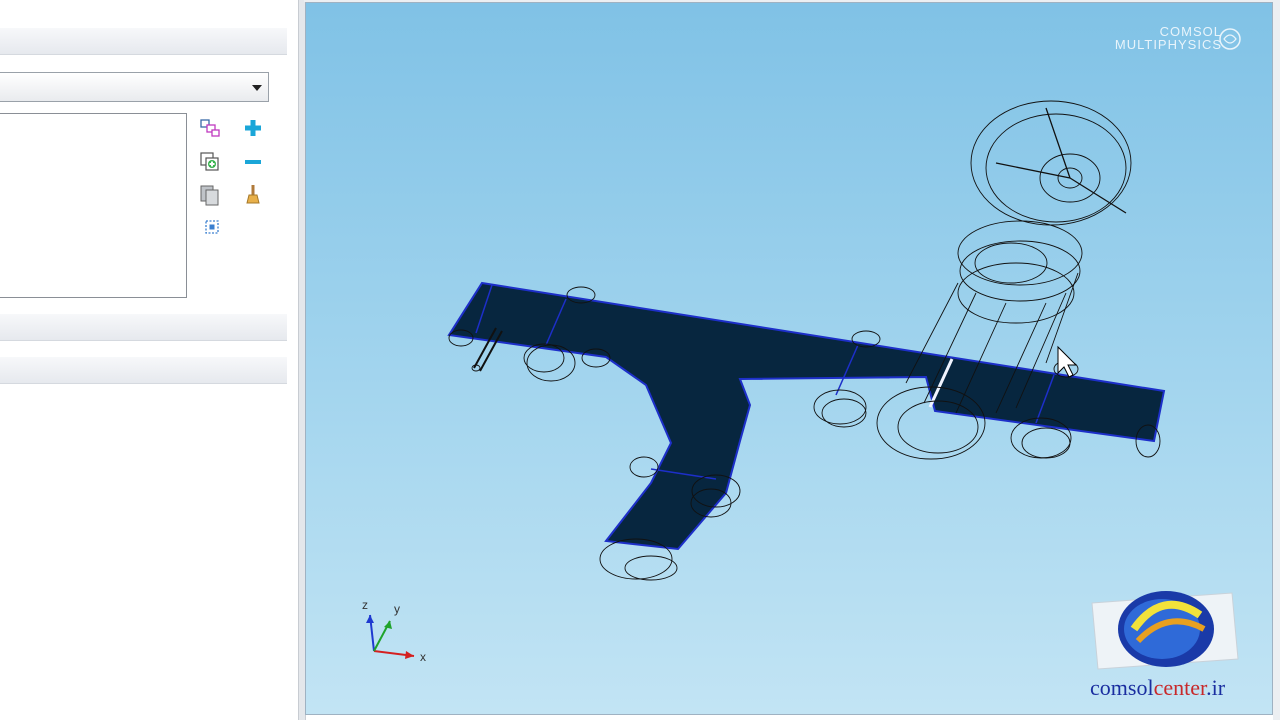  What do you see at coordinates (134, 87) in the screenshot?
I see `selection-dropdown` at bounding box center [134, 87].